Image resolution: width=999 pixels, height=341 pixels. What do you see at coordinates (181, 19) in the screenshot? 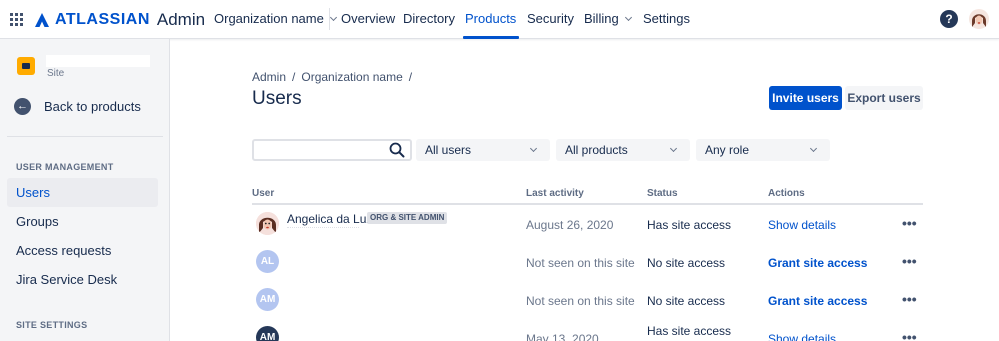
I see `product-name: Admin` at bounding box center [181, 19].